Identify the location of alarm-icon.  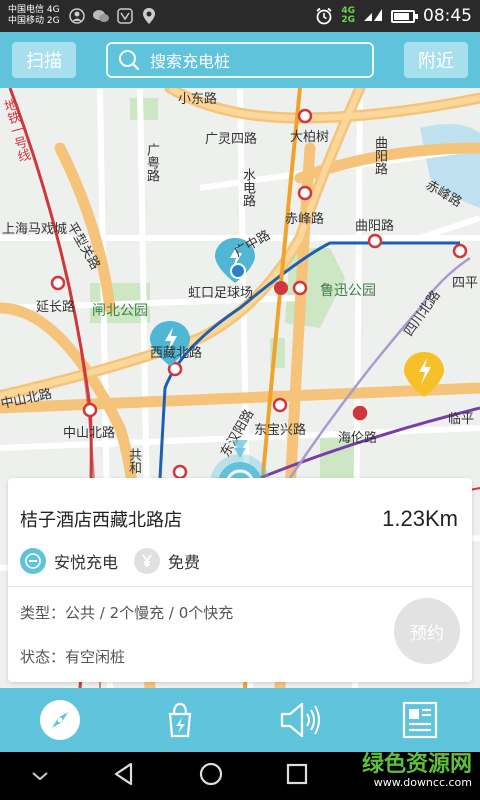
(324, 16).